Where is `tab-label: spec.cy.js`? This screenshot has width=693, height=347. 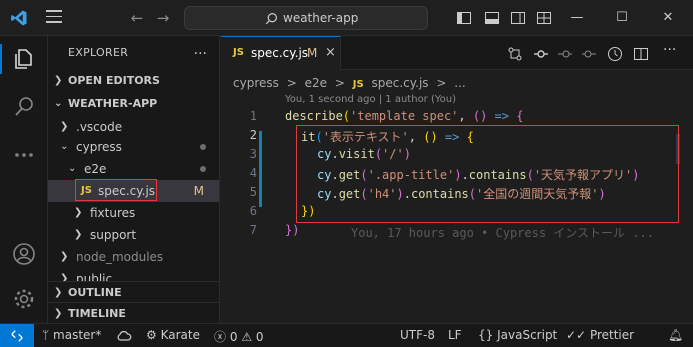
tab-label: spec.cy.js is located at coordinates (280, 53).